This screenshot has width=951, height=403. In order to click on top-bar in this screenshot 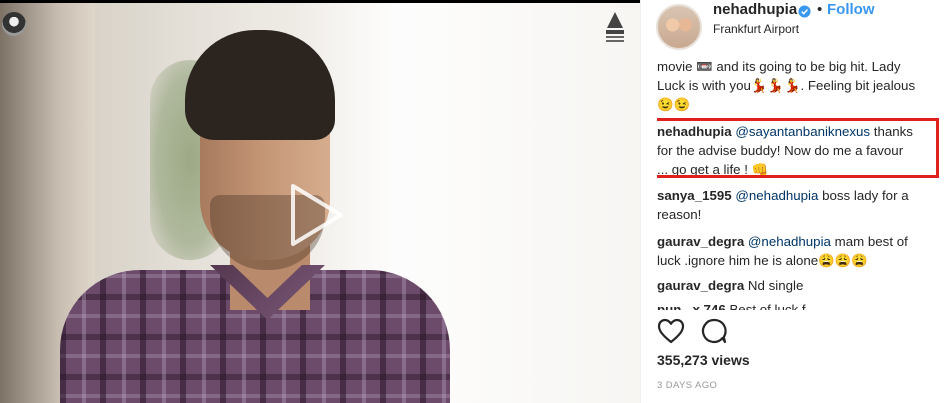, I will do `click(320, 1)`.